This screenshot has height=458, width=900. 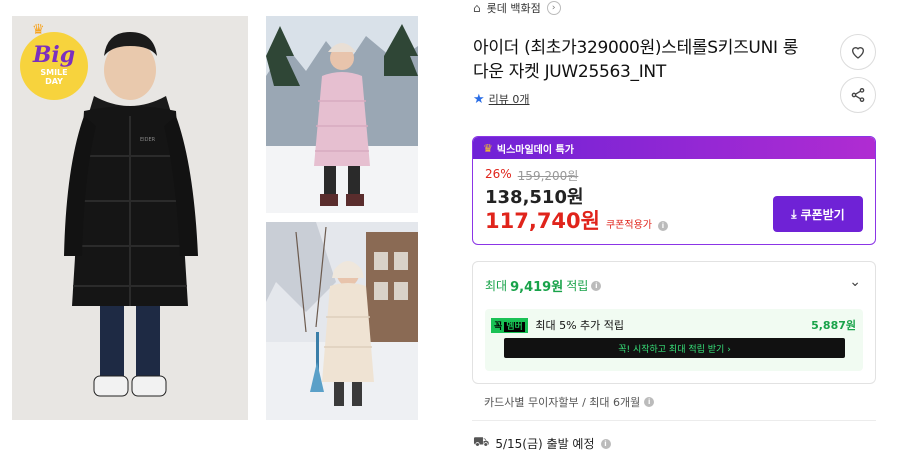 What do you see at coordinates (580, 325) in the screenshot?
I see `member-benefit-text: 최대 5% 추가 적립` at bounding box center [580, 325].